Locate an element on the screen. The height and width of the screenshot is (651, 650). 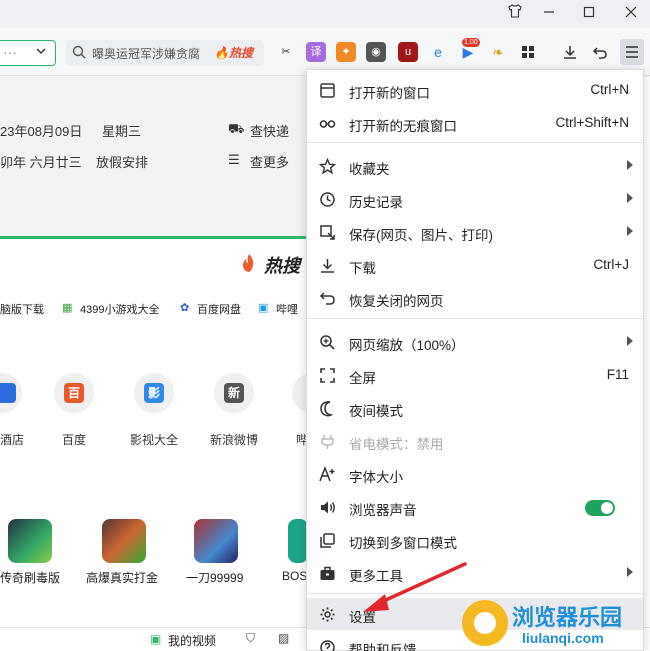
menu-night-mode: 夜间模式 is located at coordinates (475, 408).